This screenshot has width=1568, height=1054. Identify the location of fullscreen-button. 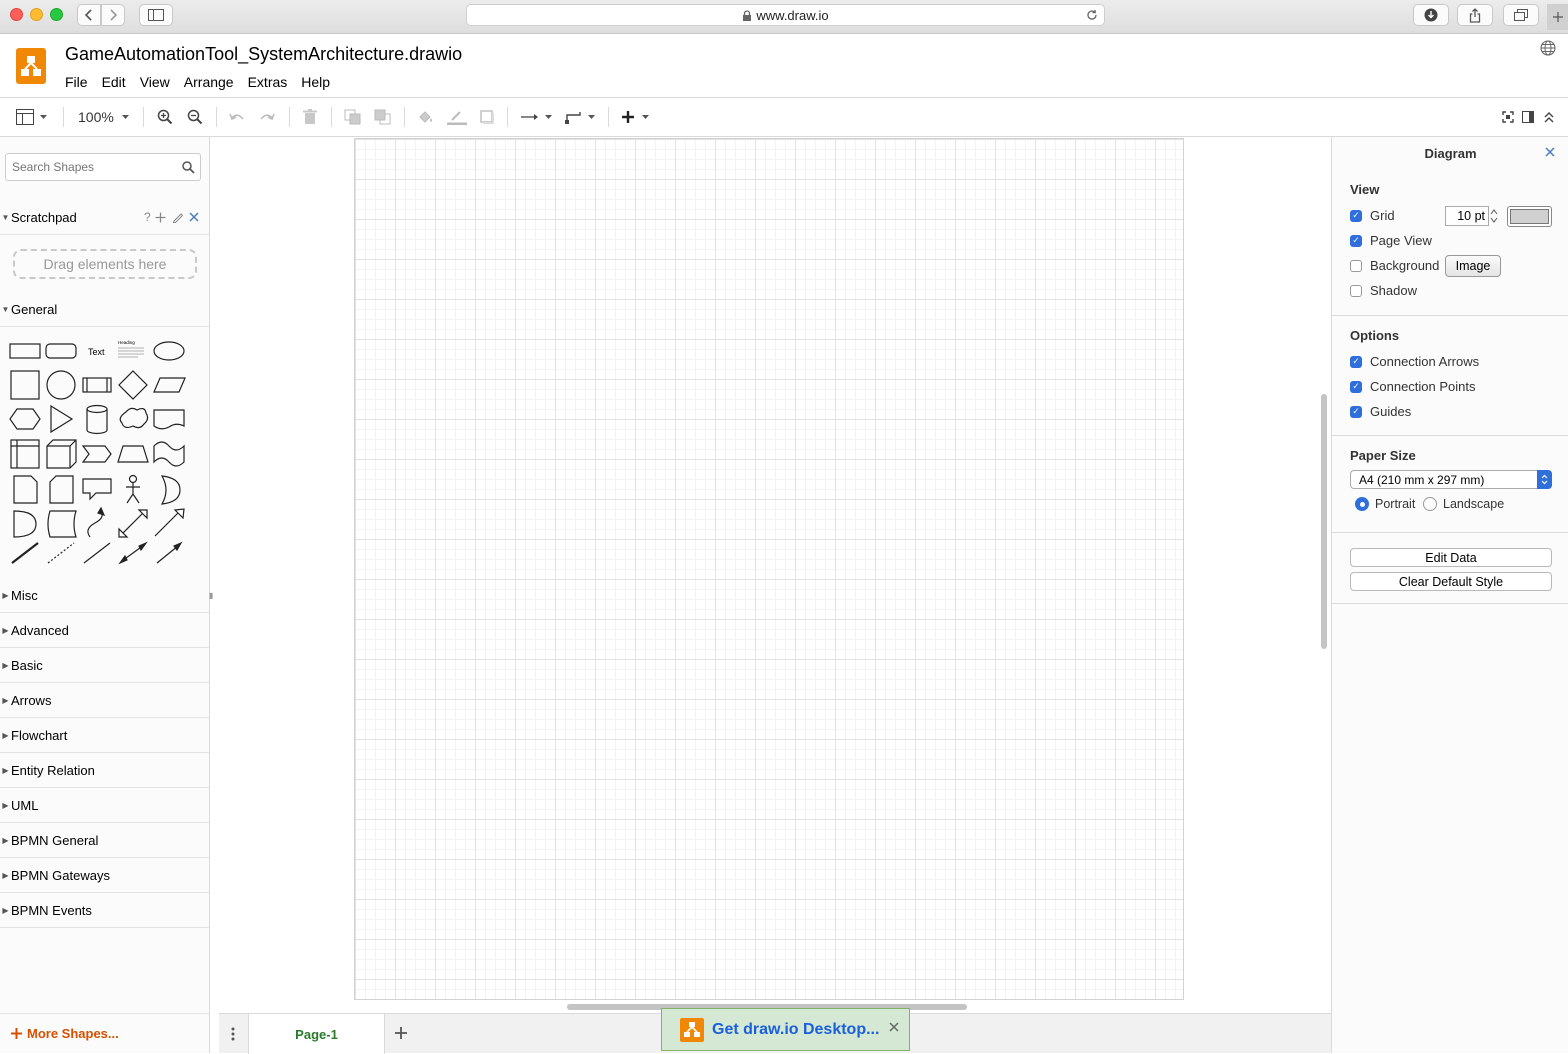
(1508, 117).